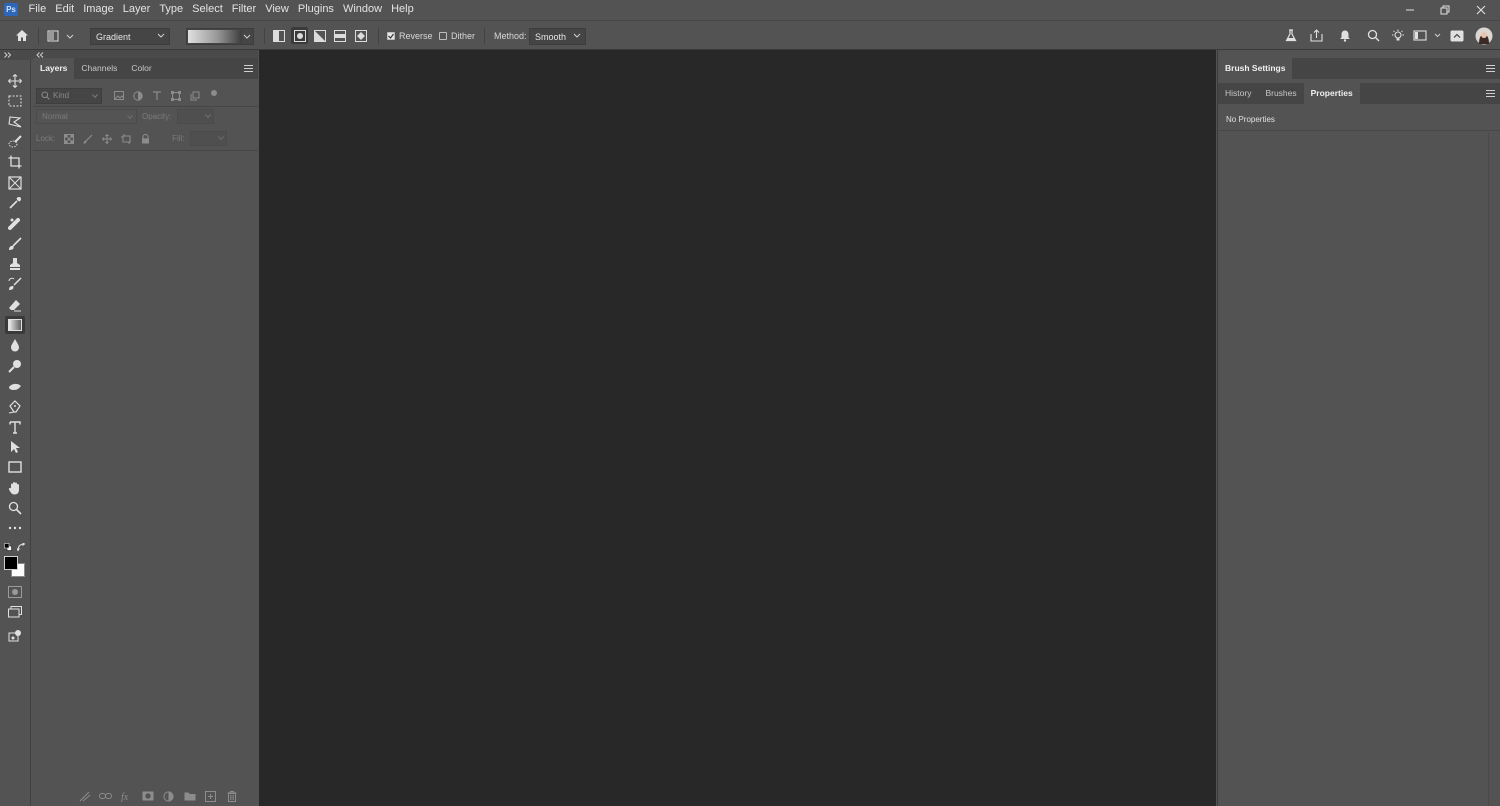 The image size is (1500, 806). What do you see at coordinates (61, 35) in the screenshot?
I see `tool-preset-picker` at bounding box center [61, 35].